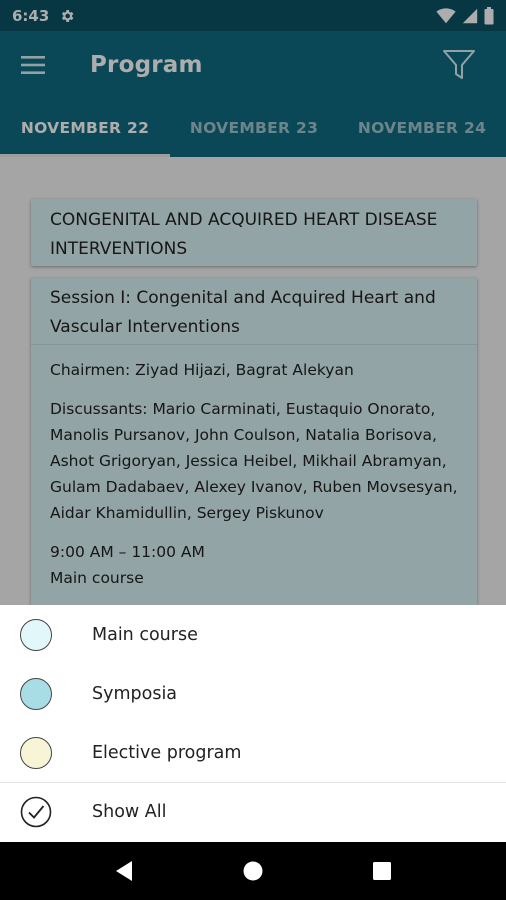 Image resolution: width=506 pixels, height=900 pixels. Describe the element at coordinates (124, 871) in the screenshot. I see `back-icon` at that location.